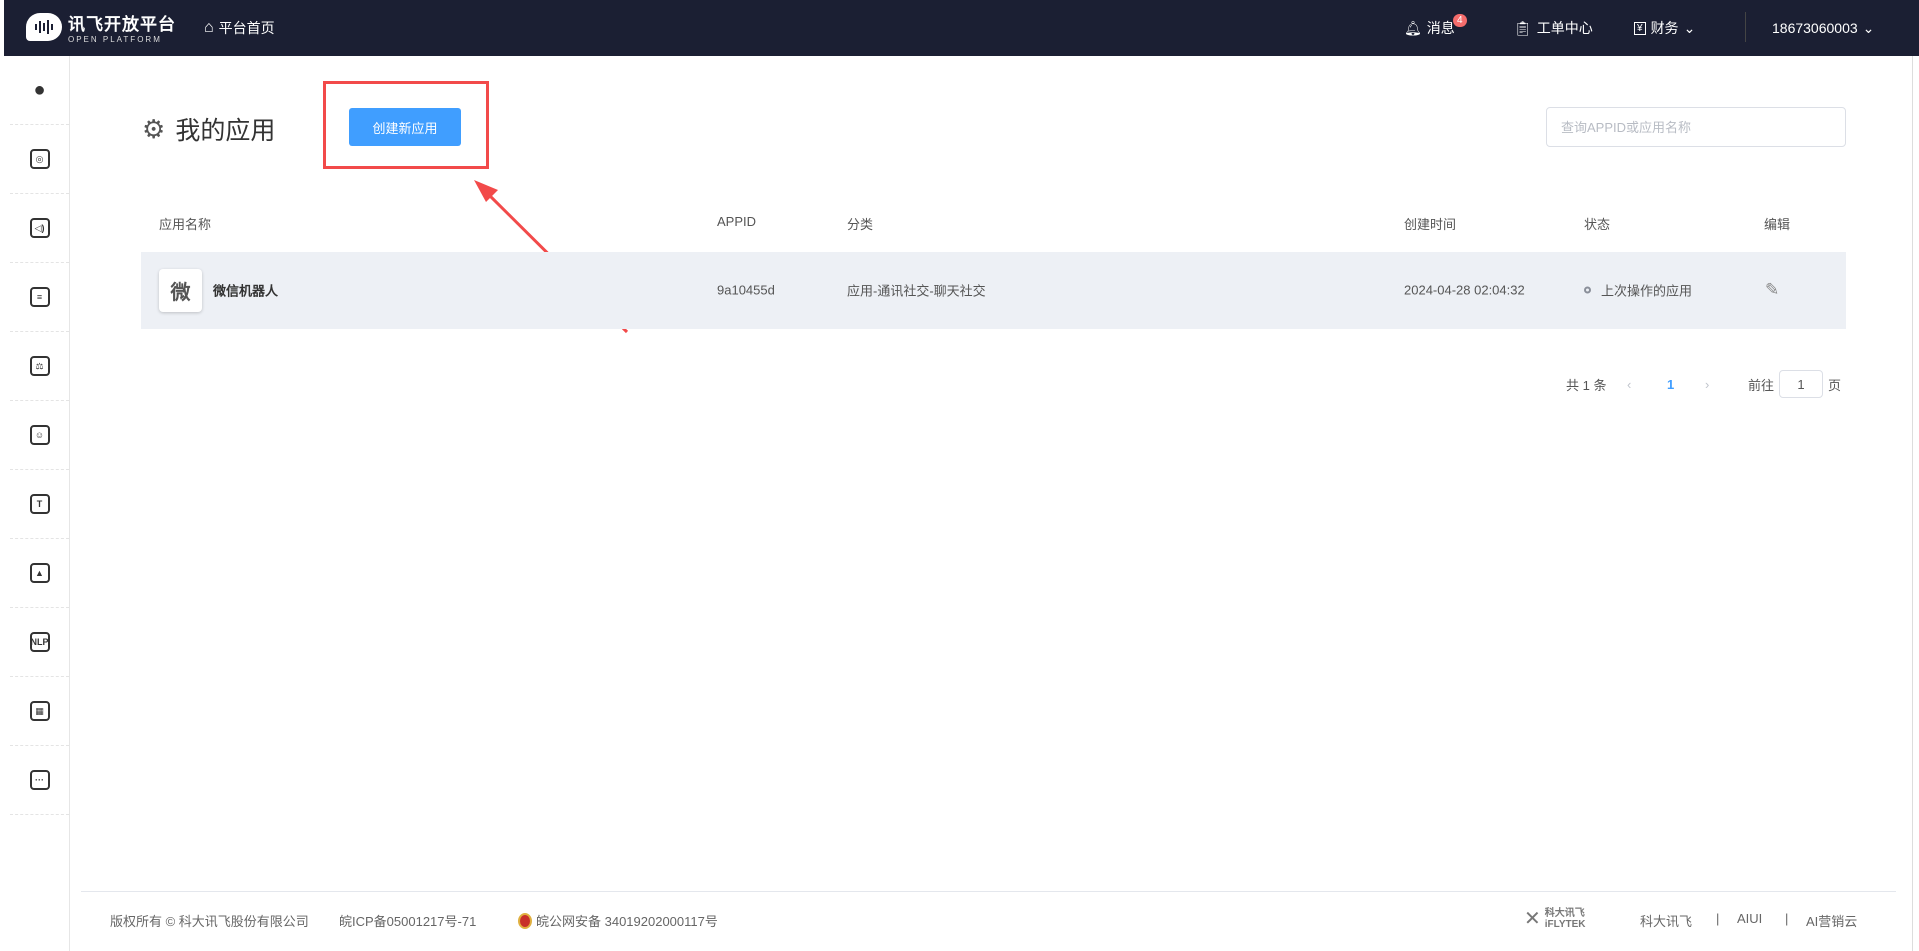  I want to click on footer-link-aiui: AIUI, so click(1749, 918).